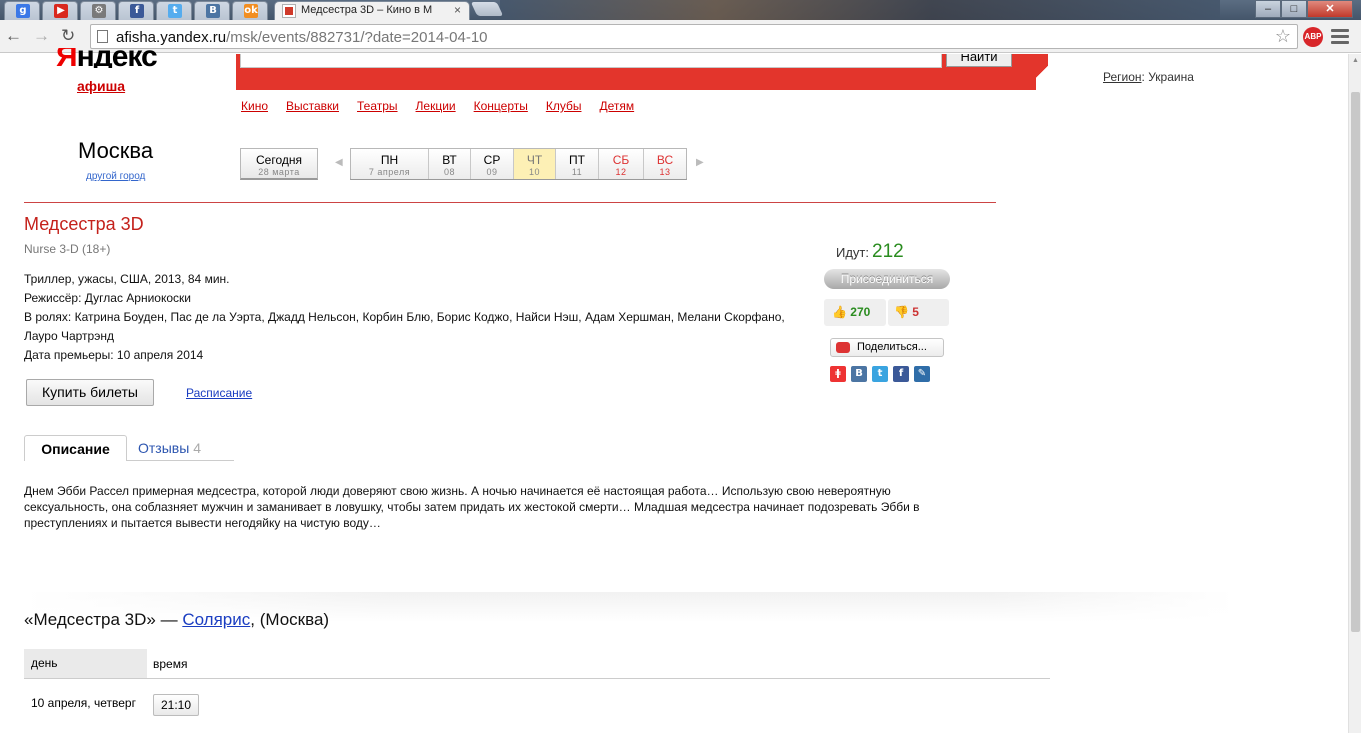  I want to click on nav-item: Клубы, so click(564, 106).